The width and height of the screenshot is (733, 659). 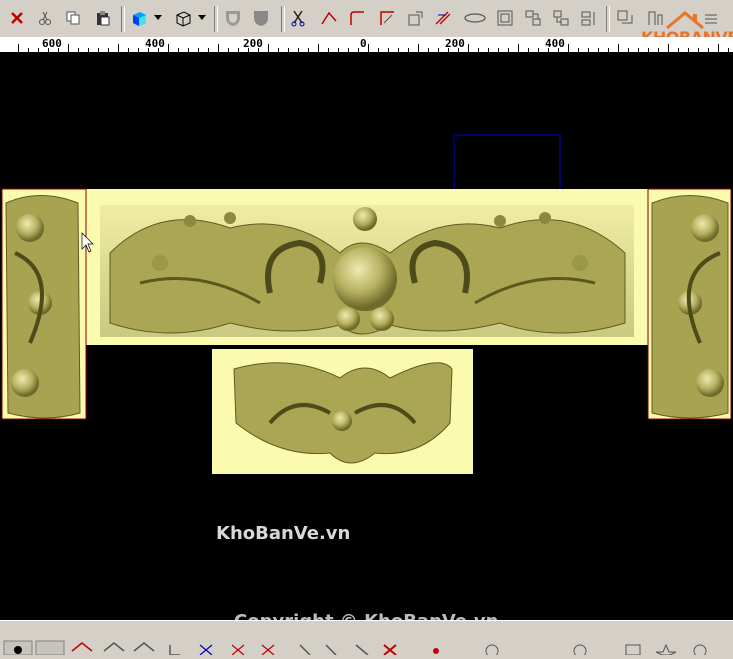 I want to click on bottom-toolbar-icons, so click(x=366, y=639).